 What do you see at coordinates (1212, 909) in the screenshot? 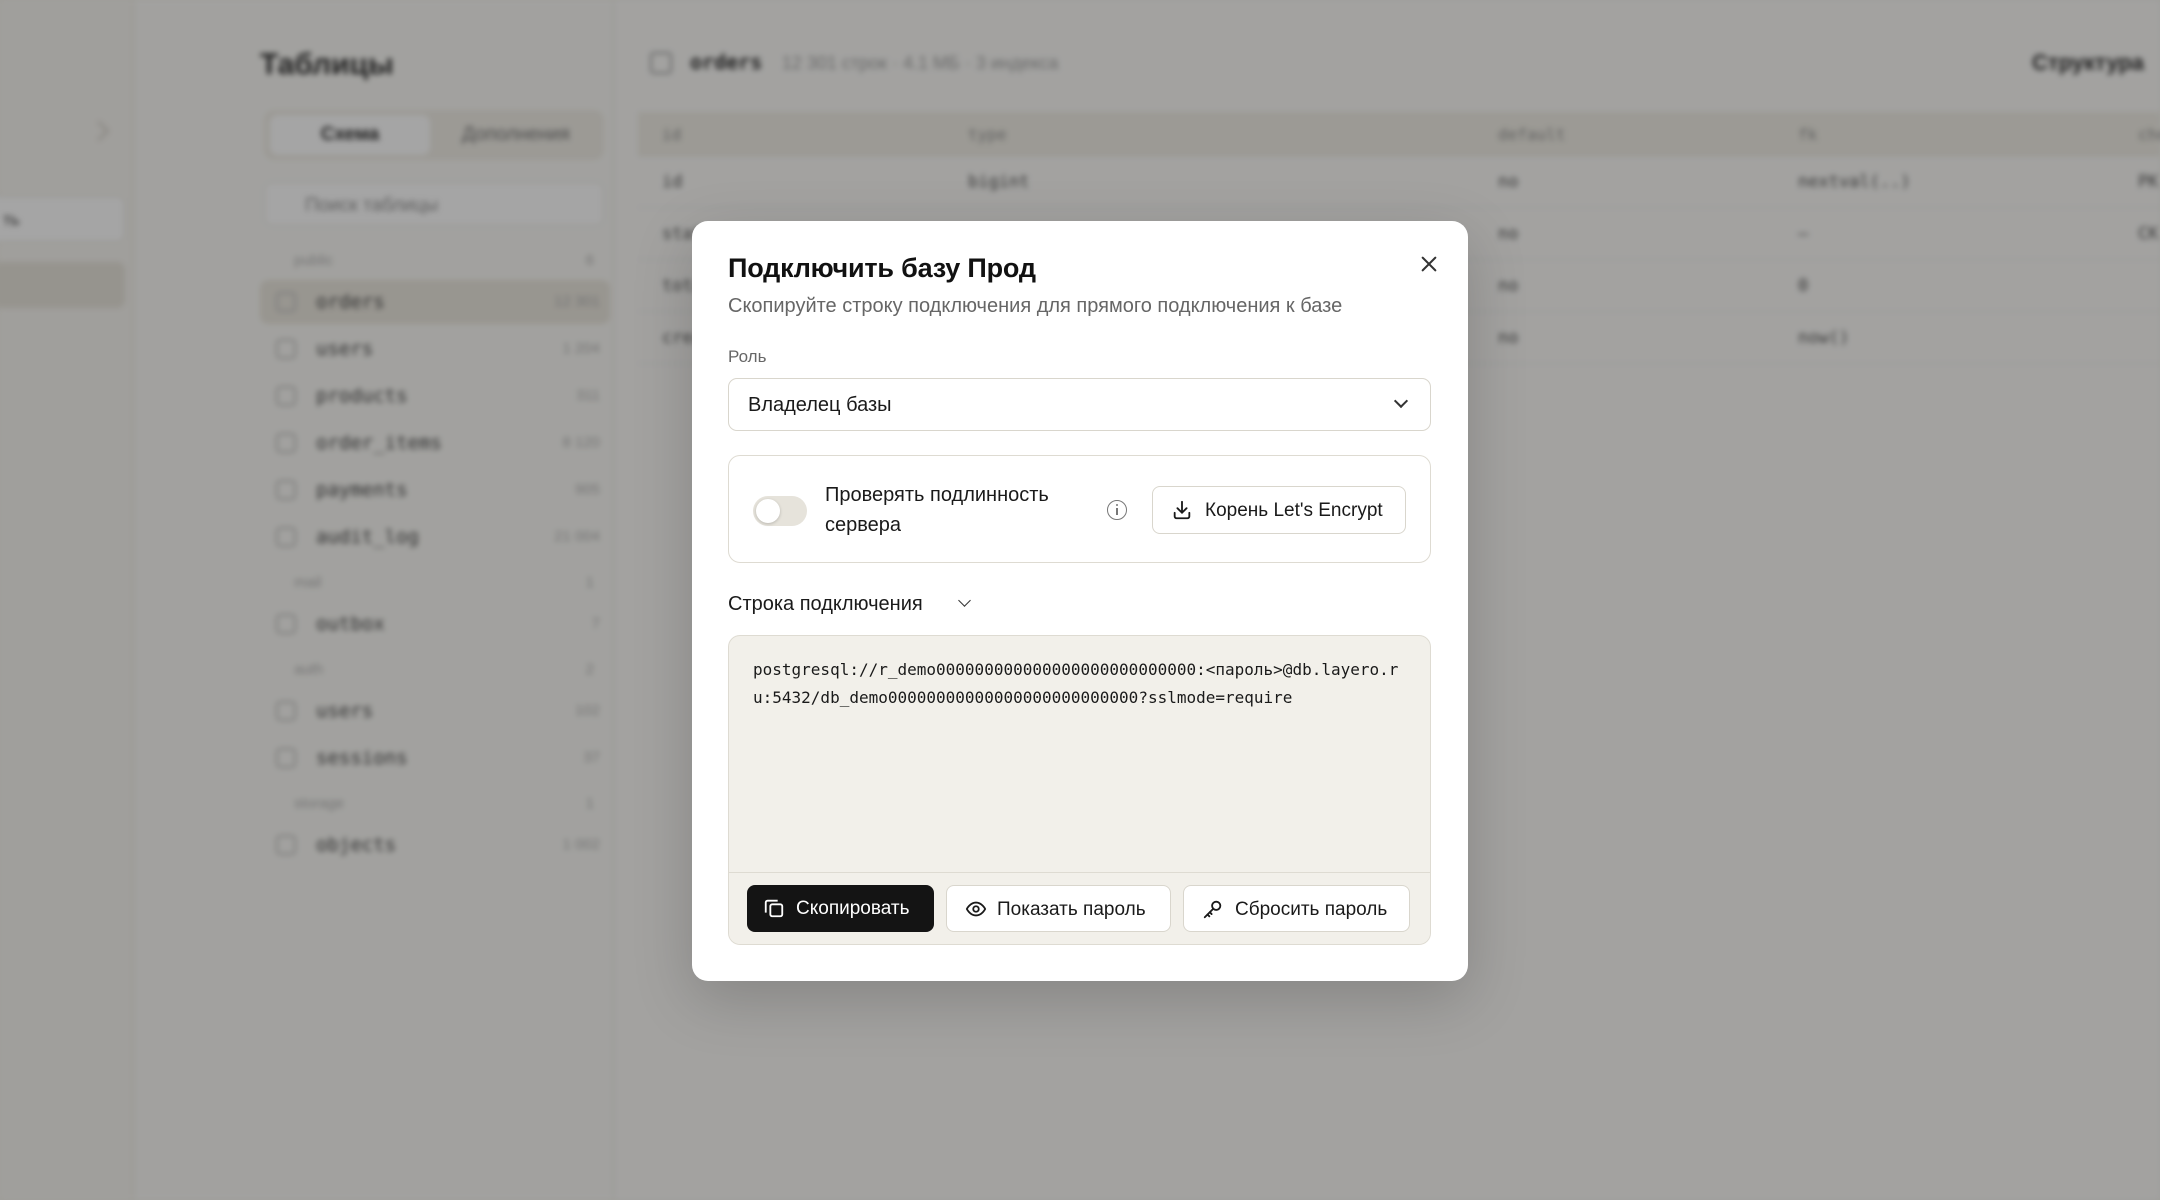
I see `key-icon` at bounding box center [1212, 909].